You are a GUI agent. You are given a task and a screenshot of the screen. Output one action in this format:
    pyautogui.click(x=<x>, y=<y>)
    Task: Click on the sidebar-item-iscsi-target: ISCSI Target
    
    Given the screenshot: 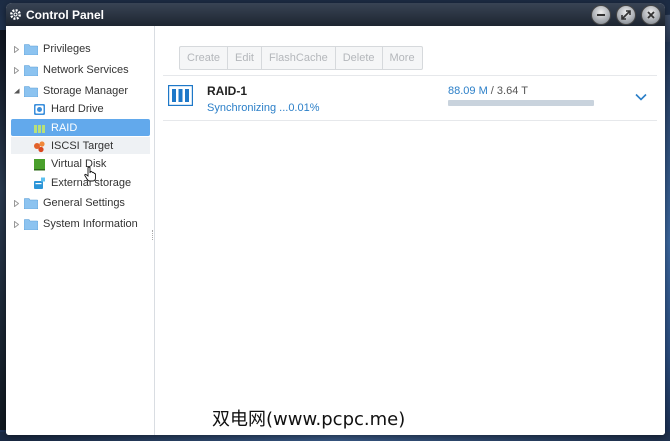 What is the action you would take?
    pyautogui.click(x=73, y=146)
    